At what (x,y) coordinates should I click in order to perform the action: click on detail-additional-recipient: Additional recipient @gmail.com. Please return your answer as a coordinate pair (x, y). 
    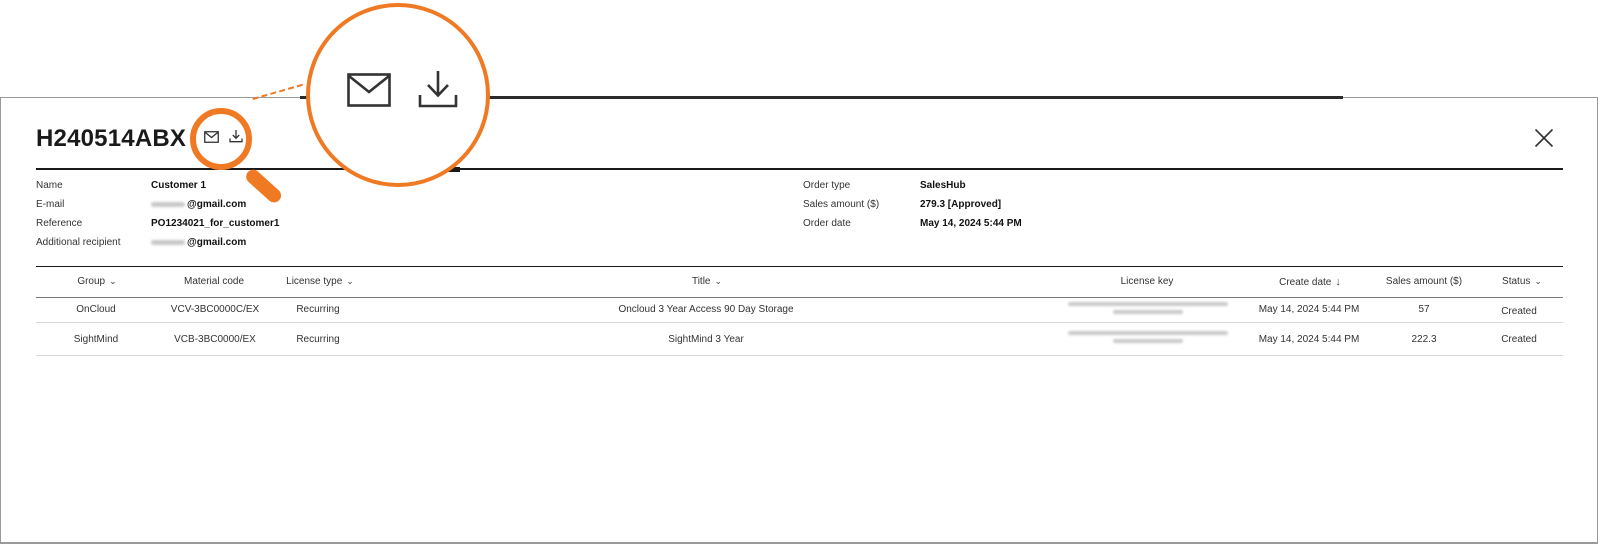
    Looking at the image, I should click on (141, 243).